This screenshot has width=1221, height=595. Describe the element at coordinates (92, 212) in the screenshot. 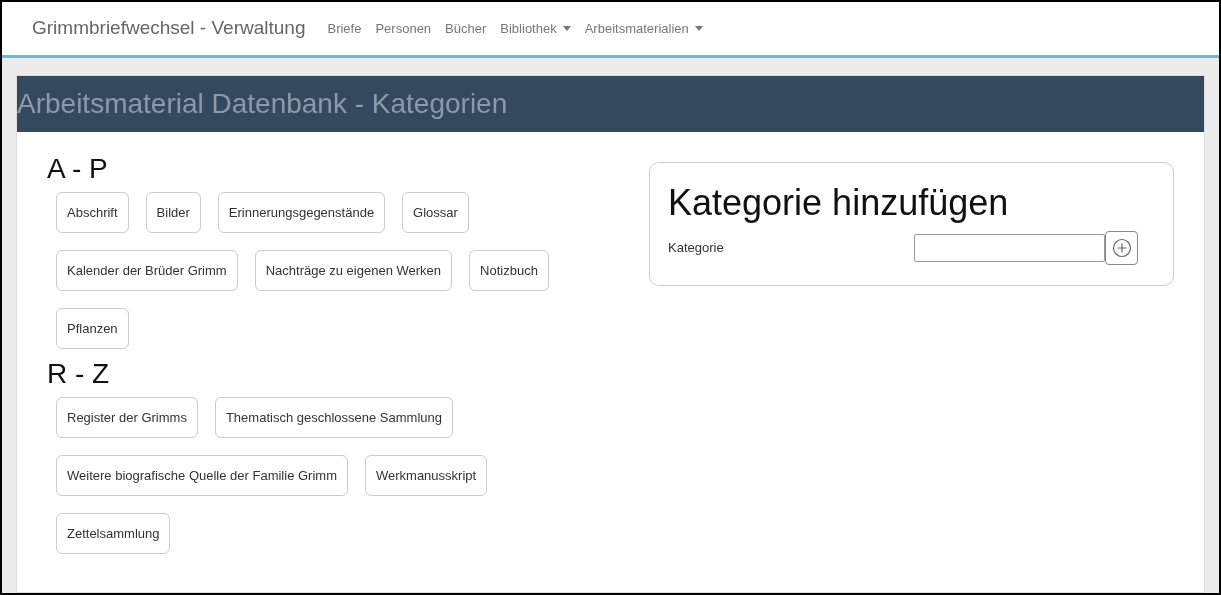

I see `category-button: Abschrift` at that location.